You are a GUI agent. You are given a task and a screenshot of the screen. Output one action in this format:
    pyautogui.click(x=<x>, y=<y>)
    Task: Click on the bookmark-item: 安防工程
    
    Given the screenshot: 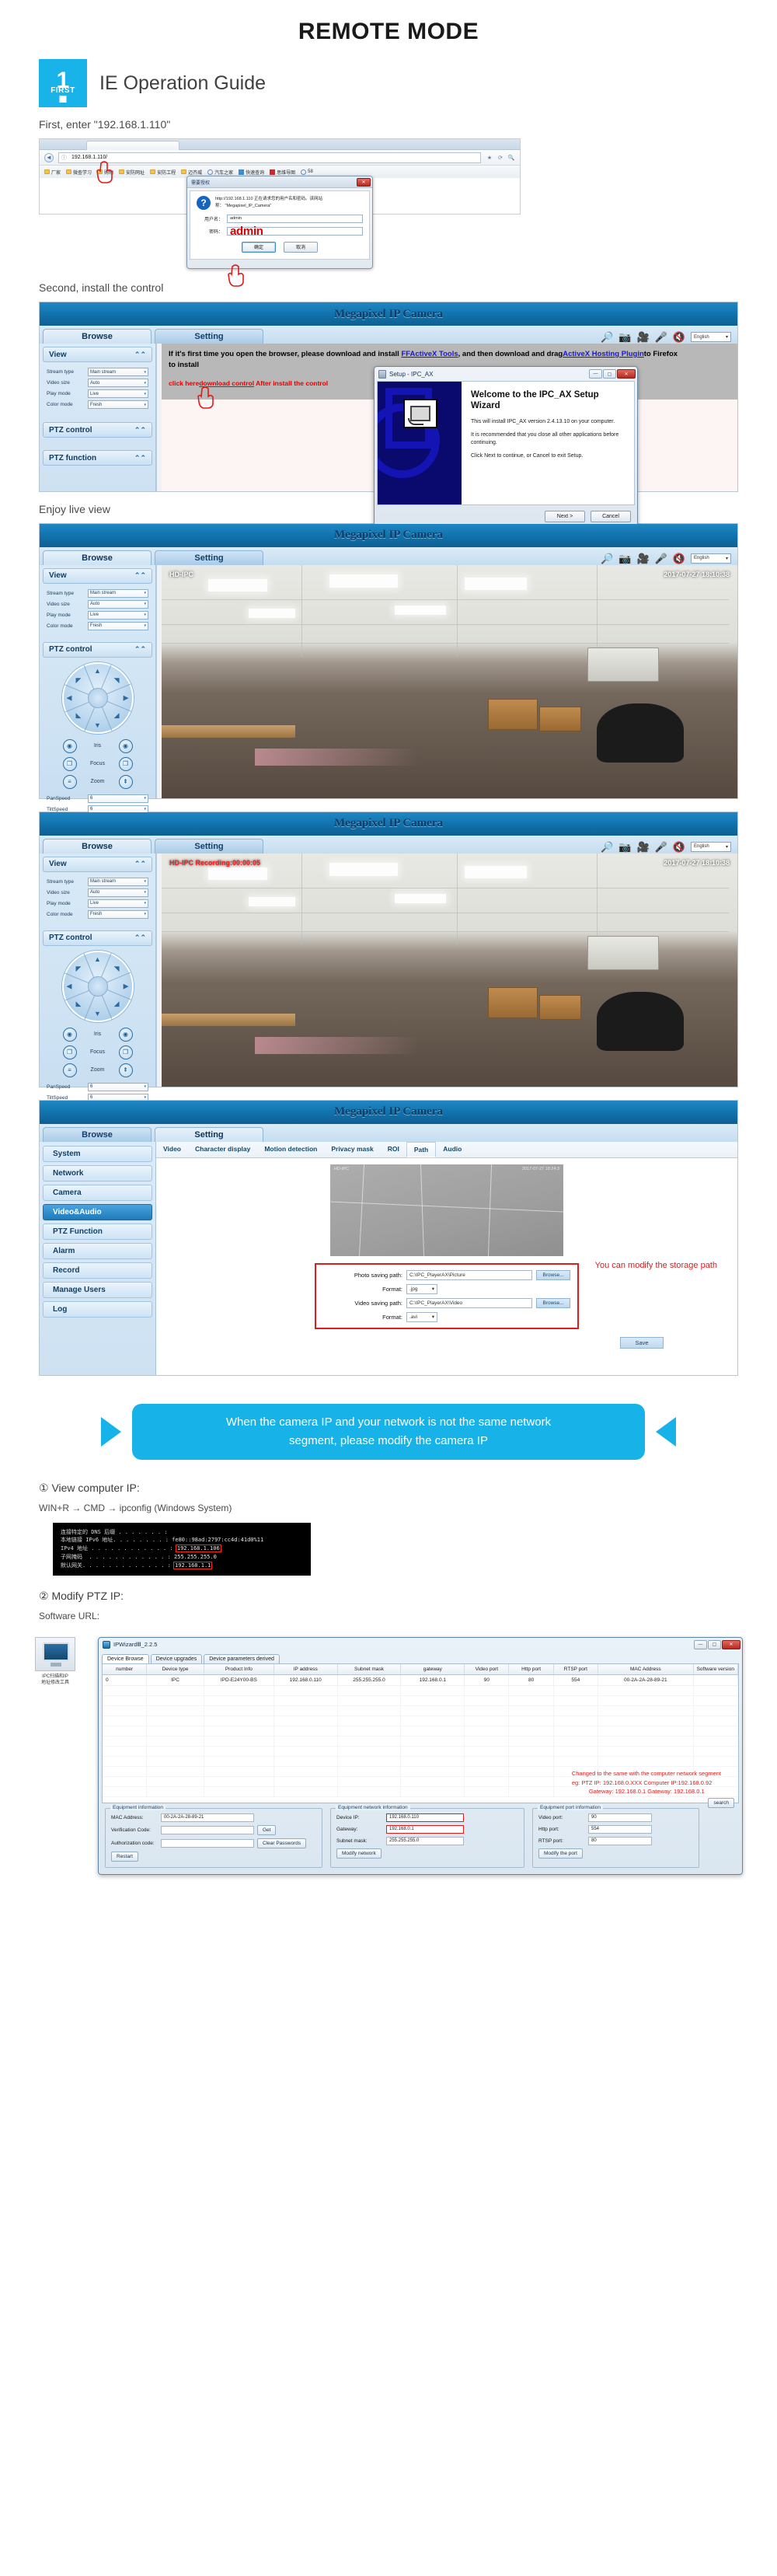 What is the action you would take?
    pyautogui.click(x=163, y=173)
    